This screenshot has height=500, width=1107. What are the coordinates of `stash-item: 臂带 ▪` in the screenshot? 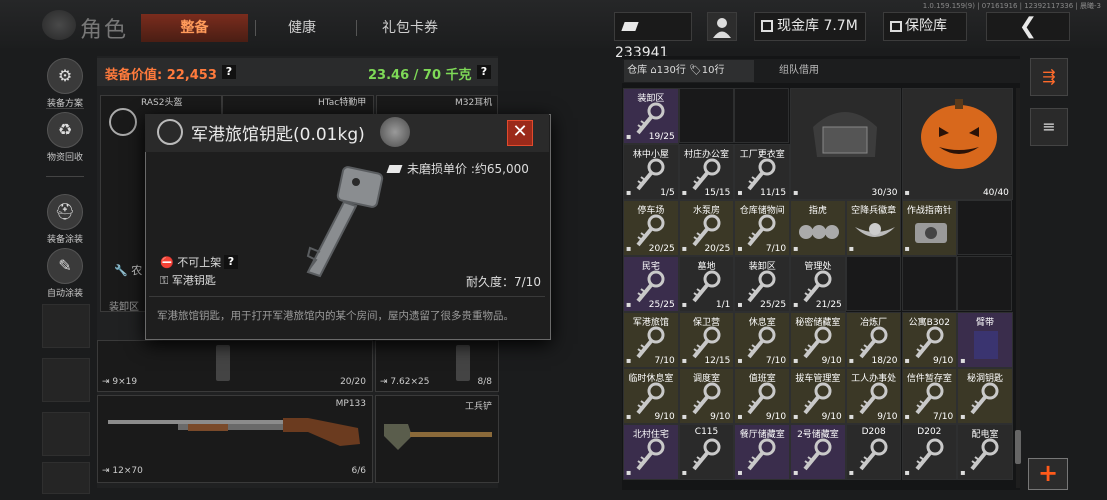 It's located at (985, 340).